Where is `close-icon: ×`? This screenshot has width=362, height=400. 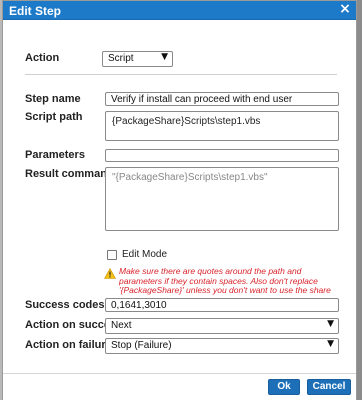 close-icon: × is located at coordinates (345, 9).